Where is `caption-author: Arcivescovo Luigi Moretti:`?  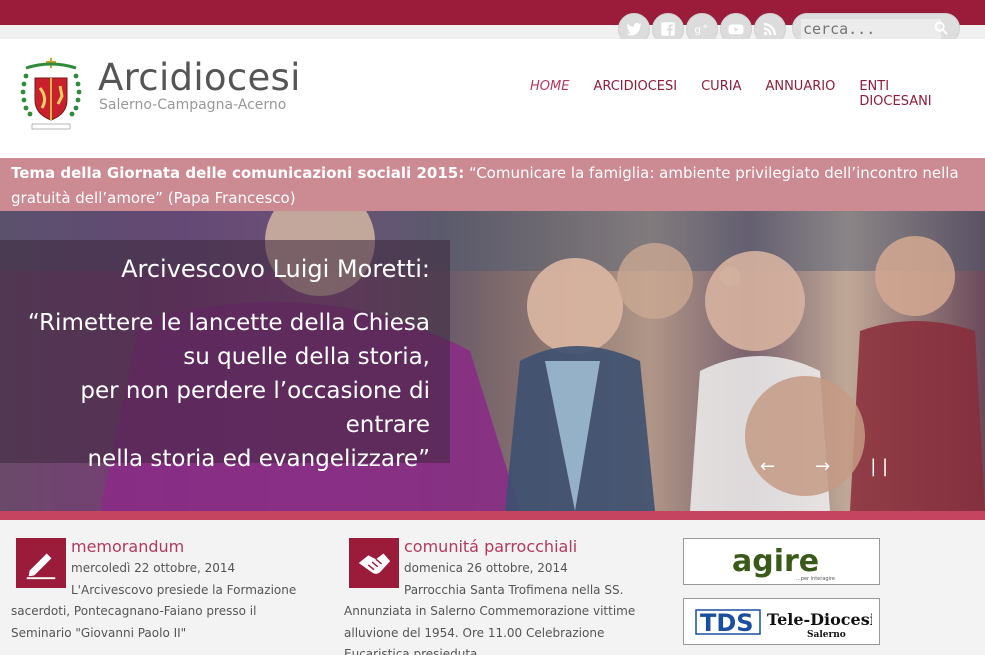 caption-author: Arcivescovo Luigi Moretti: is located at coordinates (275, 269).